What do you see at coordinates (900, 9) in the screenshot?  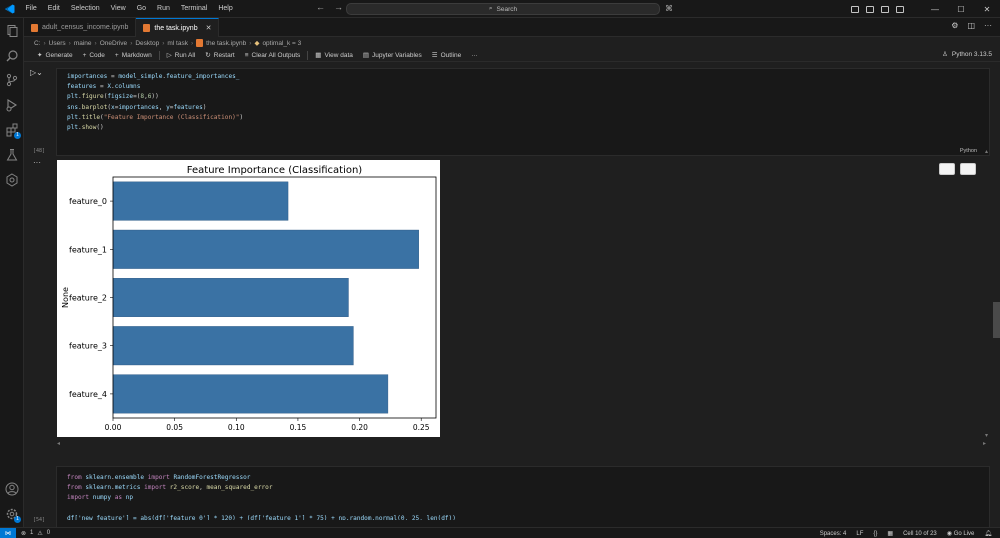 I see `customize-layout-icon` at bounding box center [900, 9].